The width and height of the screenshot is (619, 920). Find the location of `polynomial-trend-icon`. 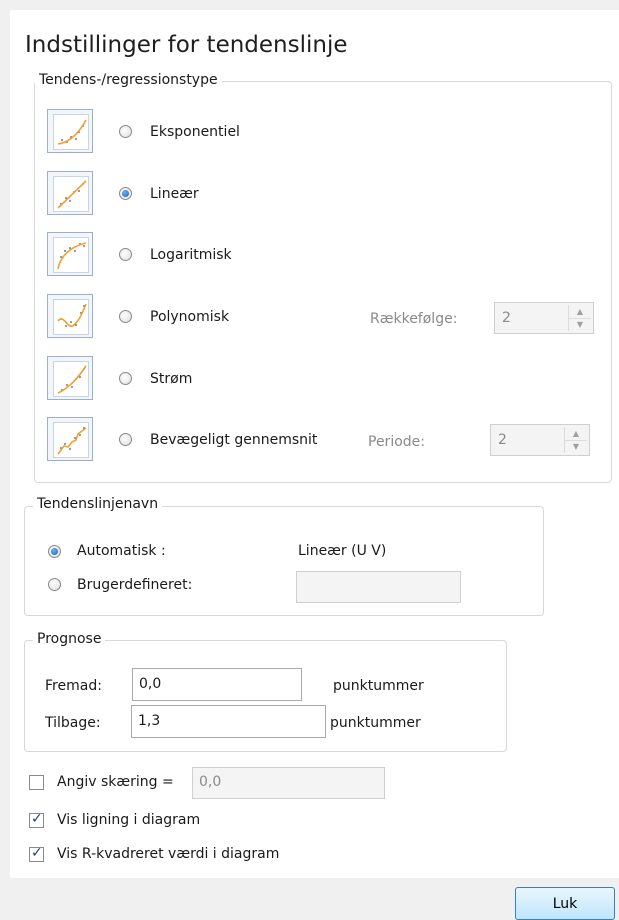

polynomial-trend-icon is located at coordinates (70, 316).